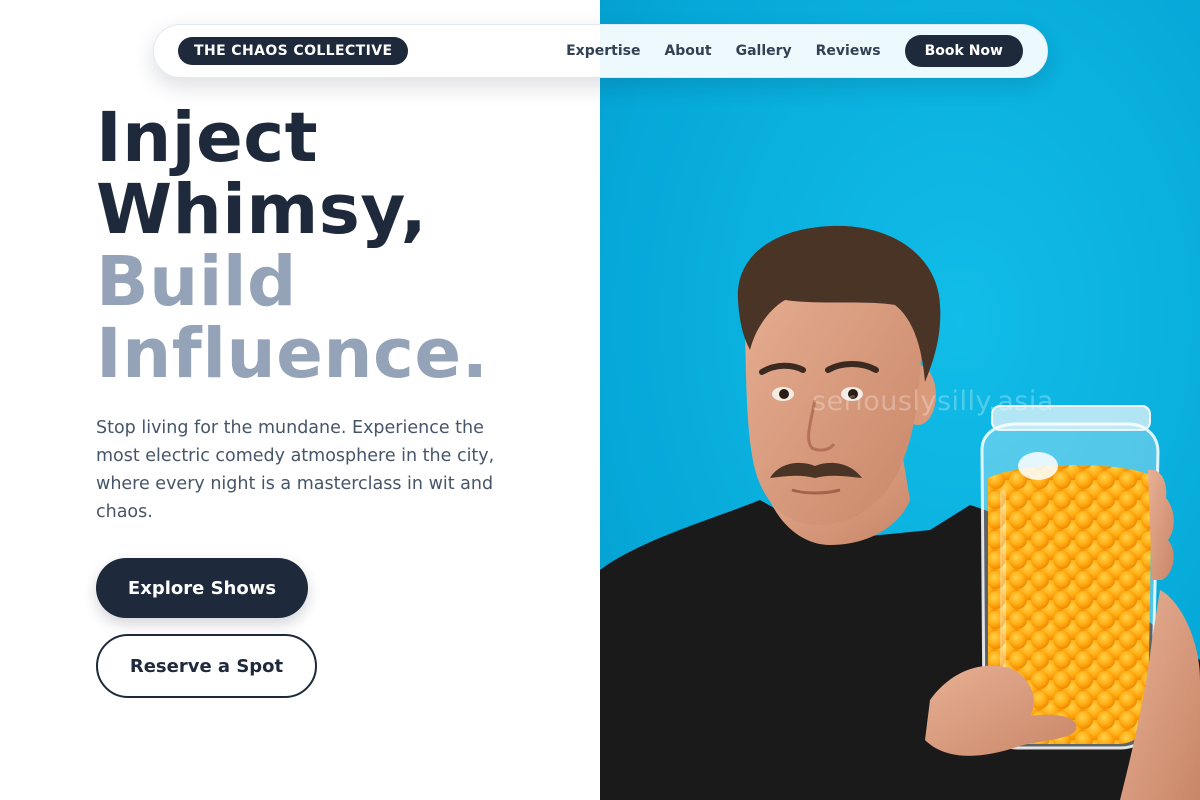 Image resolution: width=1200 pixels, height=800 pixels. I want to click on explore-shows-button: Explore Shows, so click(202, 588).